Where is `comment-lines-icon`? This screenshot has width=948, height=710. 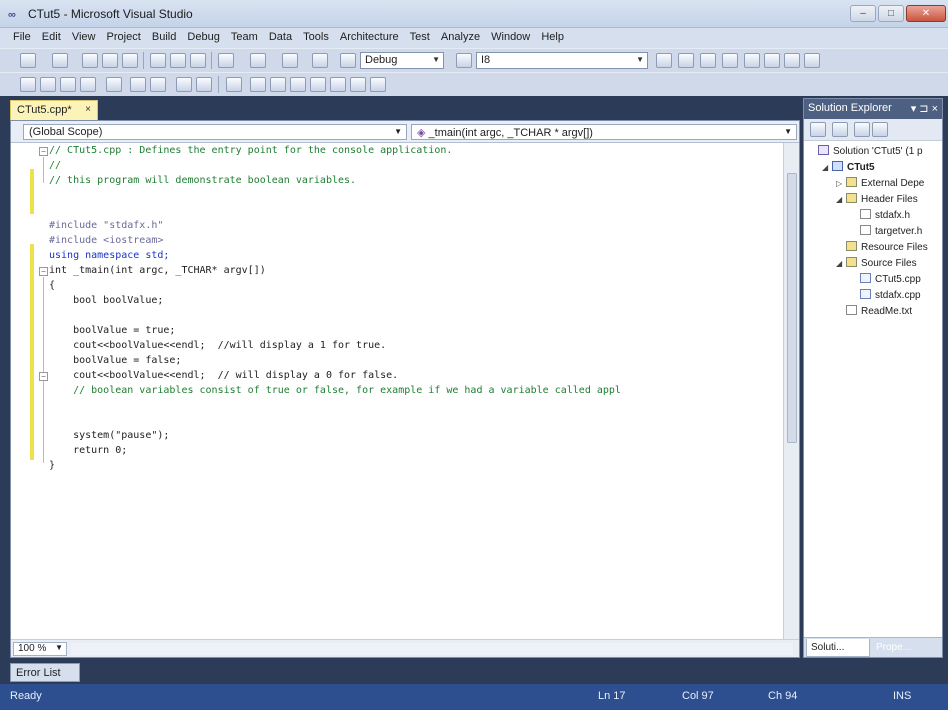
comment-lines-icon is located at coordinates (138, 84).